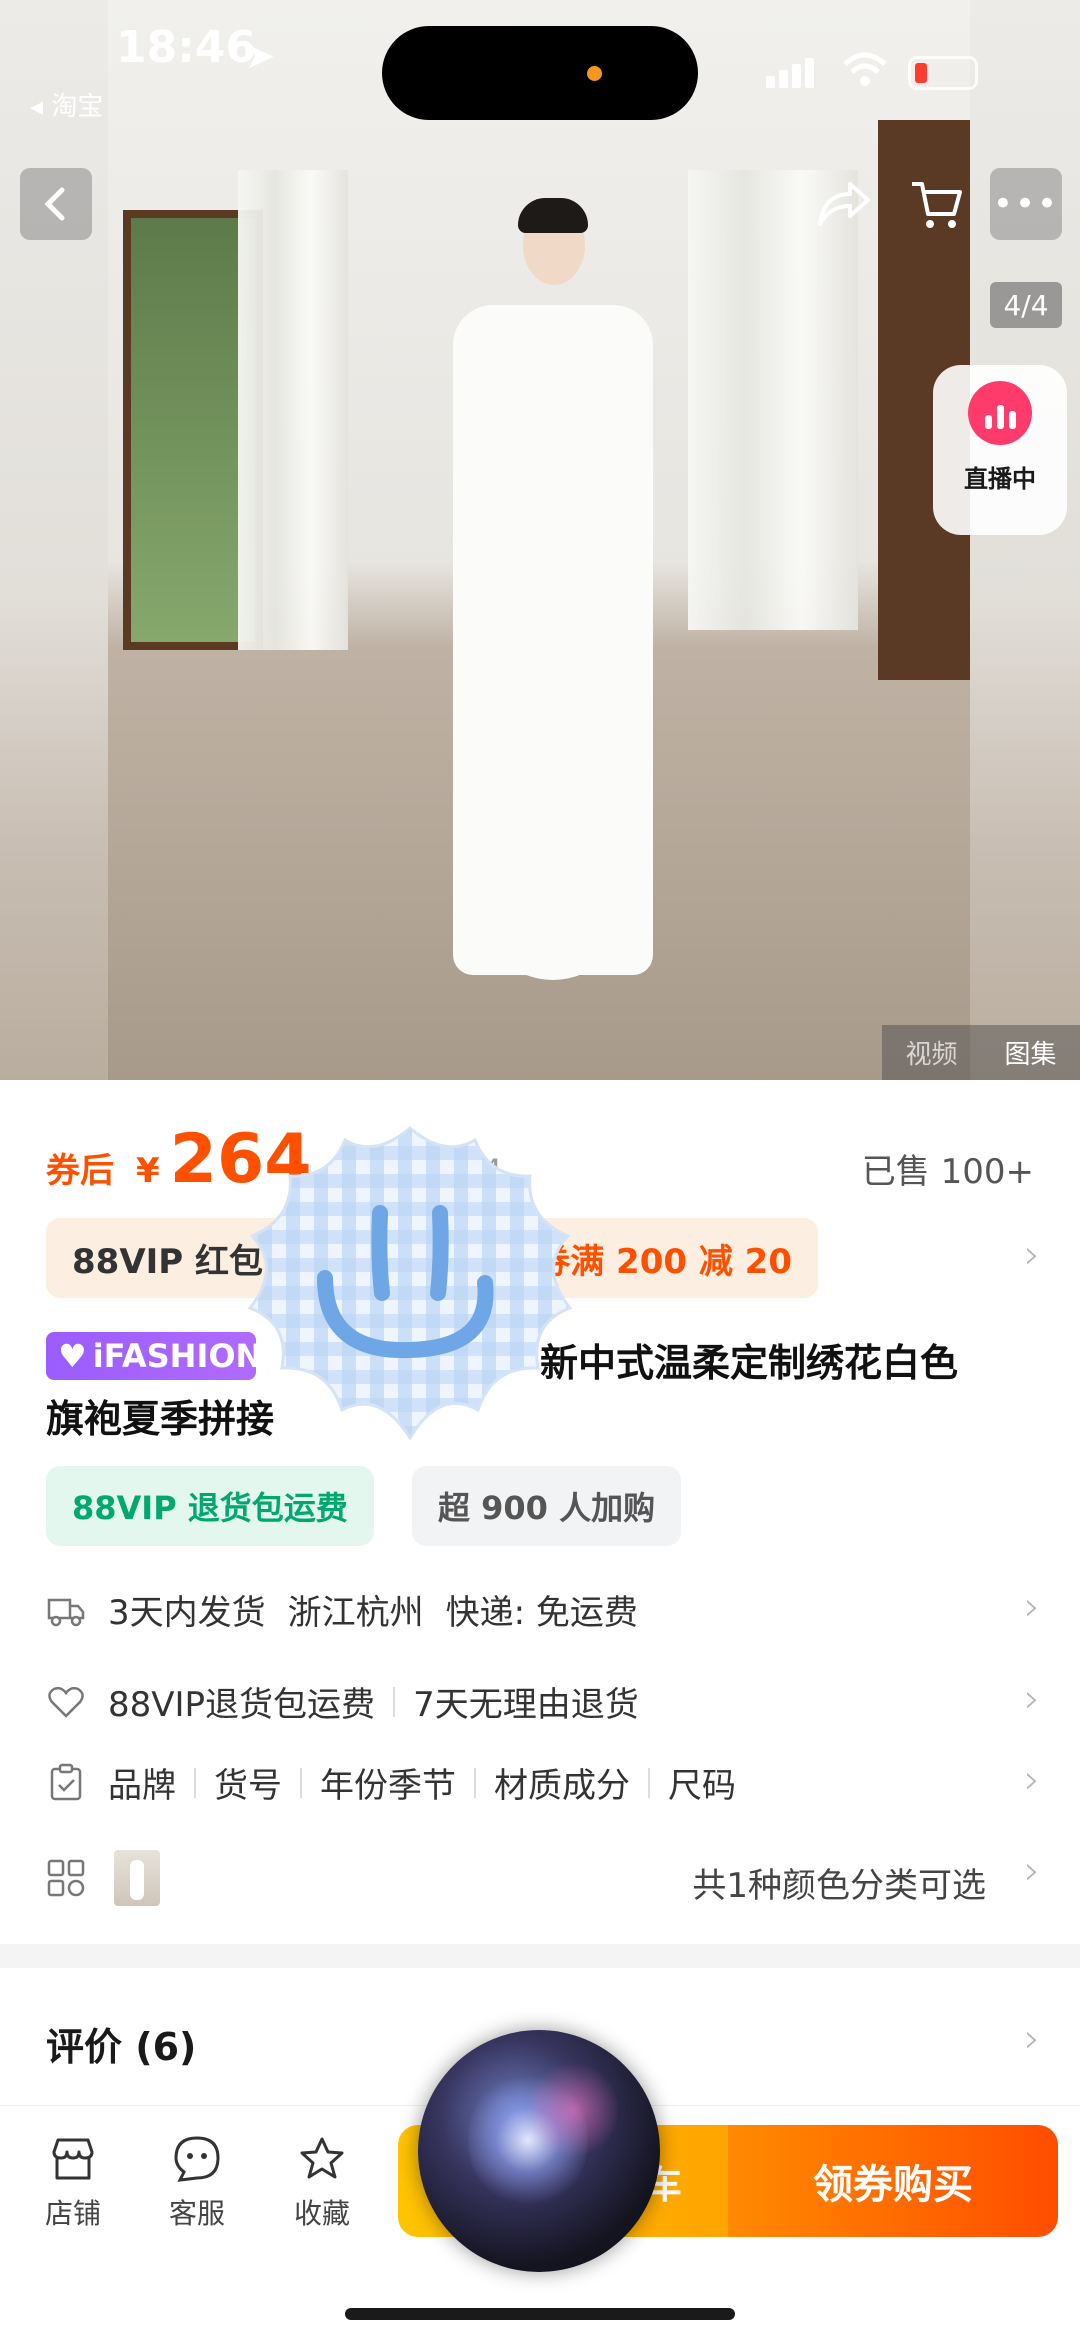 This screenshot has width=1080, height=2341. I want to click on store-button: 店铺, so click(73, 2183).